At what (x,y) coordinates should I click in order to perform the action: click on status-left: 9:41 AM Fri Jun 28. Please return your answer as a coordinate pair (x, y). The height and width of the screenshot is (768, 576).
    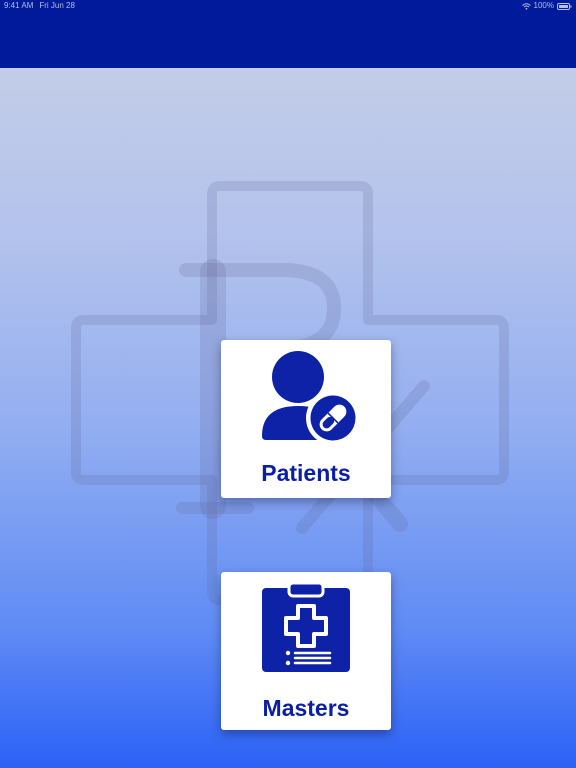
    Looking at the image, I should click on (39, 6).